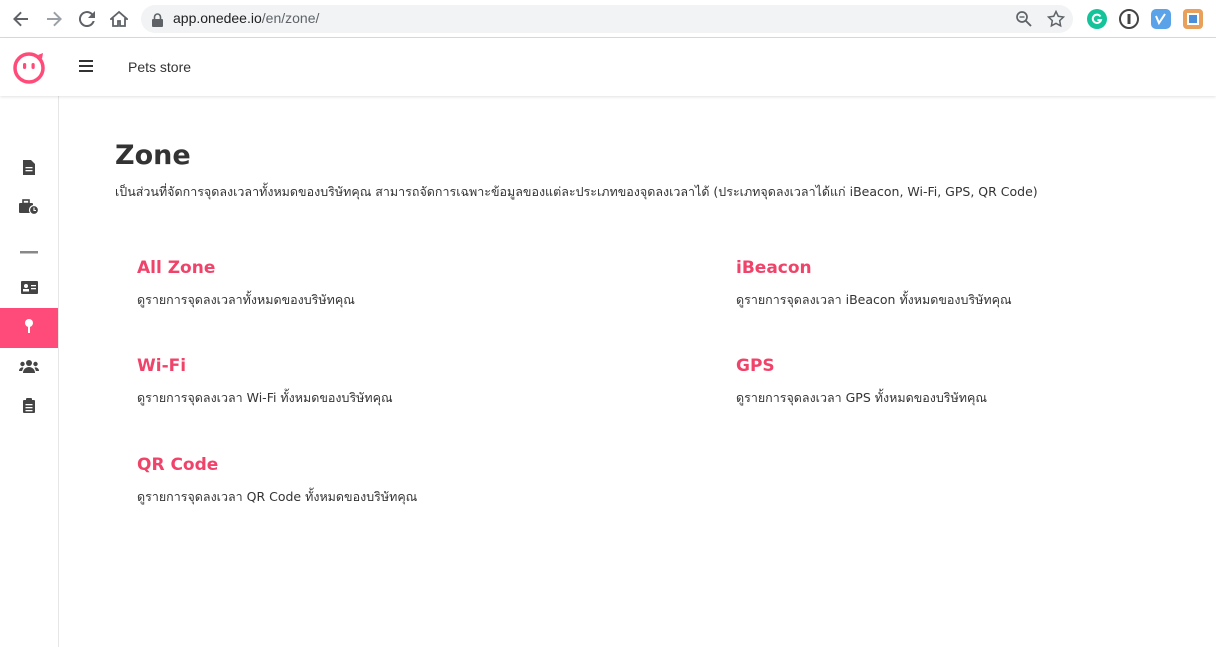 The image size is (1216, 647). I want to click on address-bar: app.onedee.io/en/zone/, so click(607, 19).